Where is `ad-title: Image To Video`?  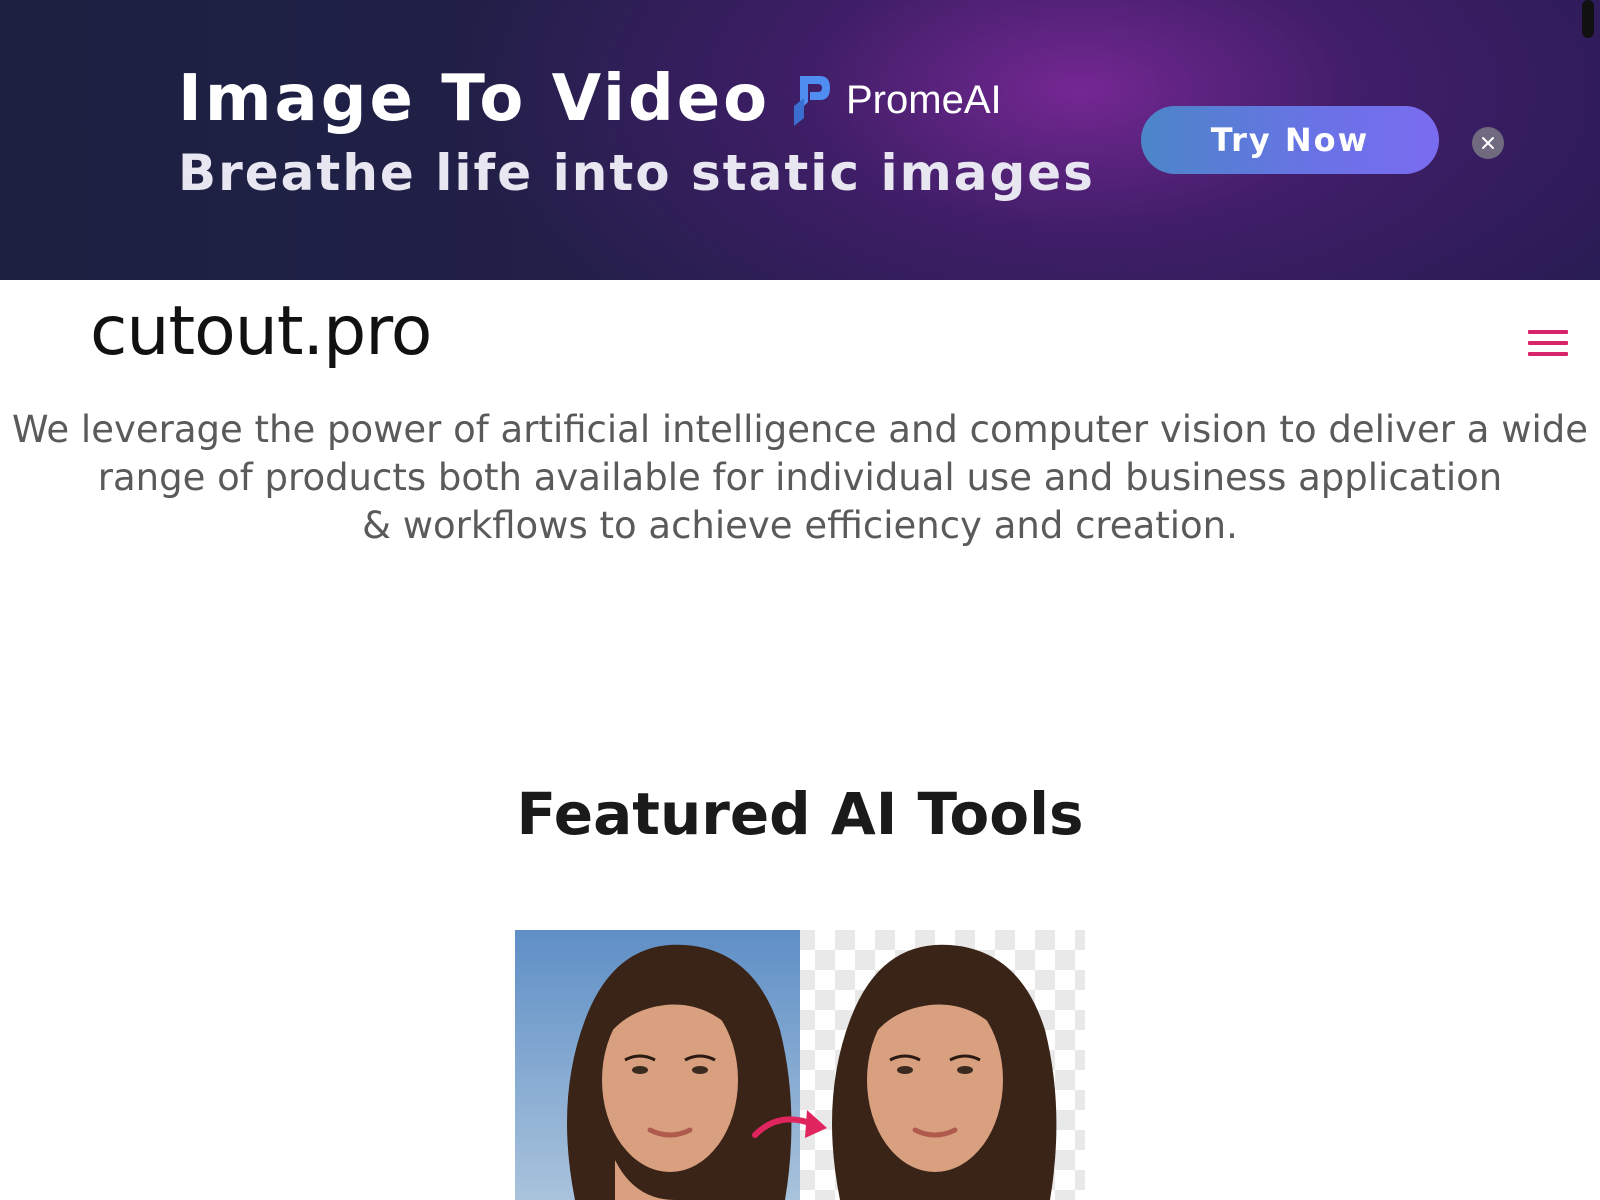
ad-title: Image To Video is located at coordinates (474, 99).